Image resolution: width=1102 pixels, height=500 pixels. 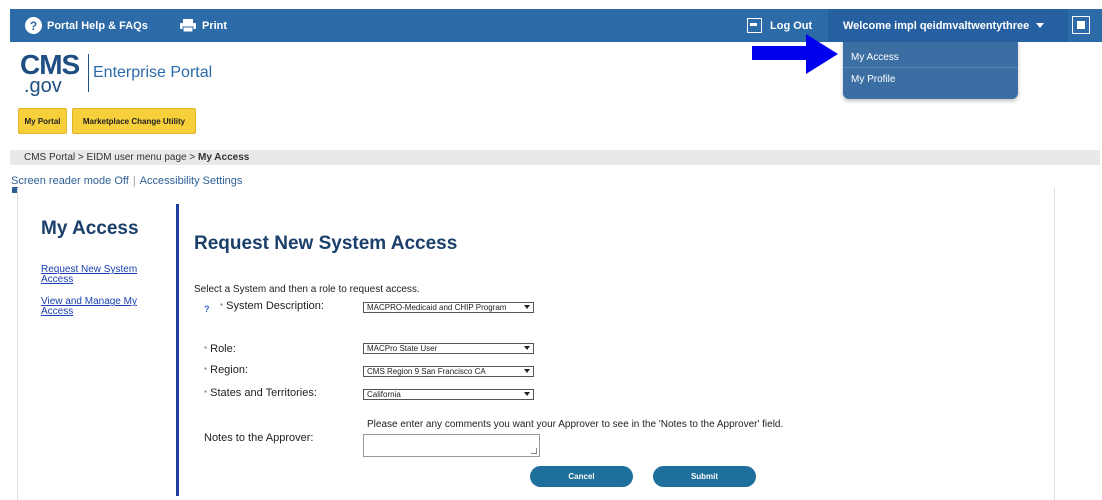 What do you see at coordinates (188, 25) in the screenshot?
I see `printer-icon` at bounding box center [188, 25].